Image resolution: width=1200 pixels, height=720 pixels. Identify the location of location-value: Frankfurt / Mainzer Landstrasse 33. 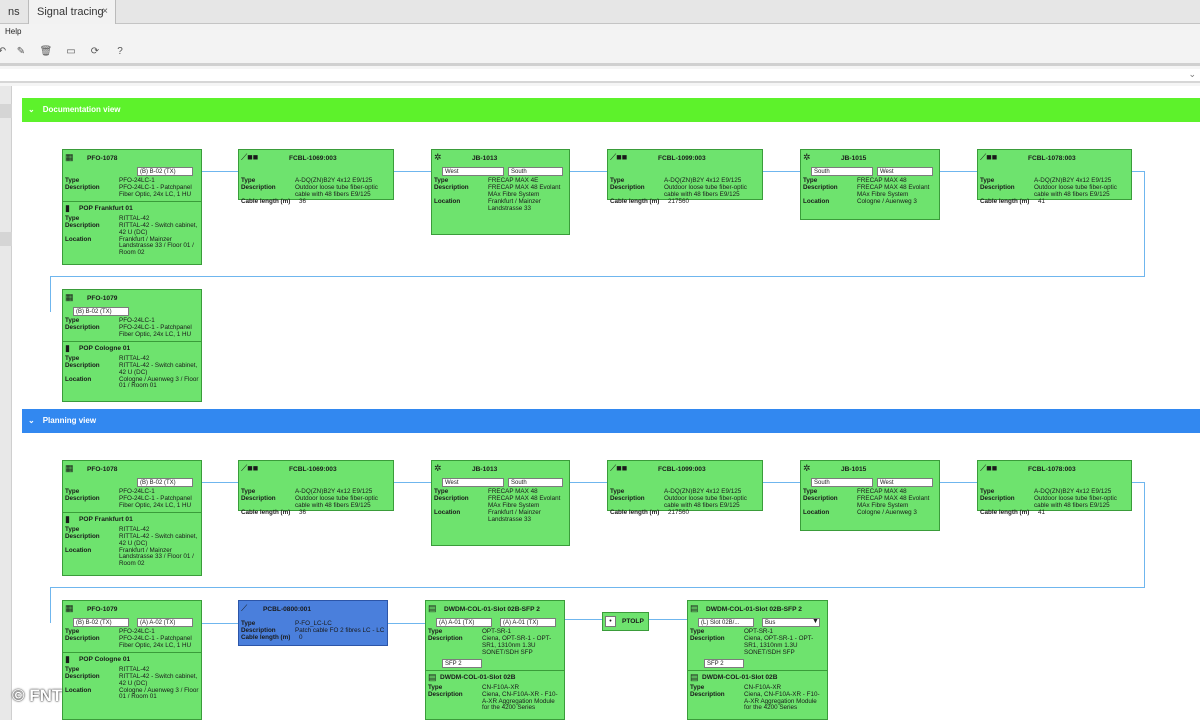
(514, 515).